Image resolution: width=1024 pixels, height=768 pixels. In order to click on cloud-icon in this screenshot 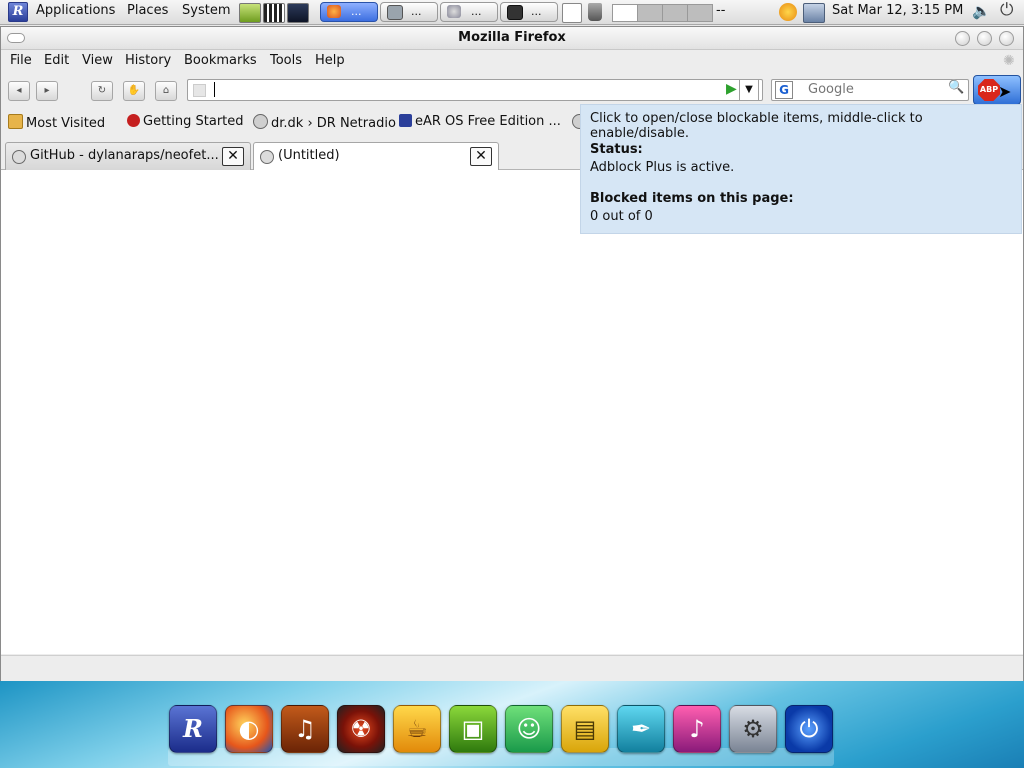, I will do `click(454, 11)`.